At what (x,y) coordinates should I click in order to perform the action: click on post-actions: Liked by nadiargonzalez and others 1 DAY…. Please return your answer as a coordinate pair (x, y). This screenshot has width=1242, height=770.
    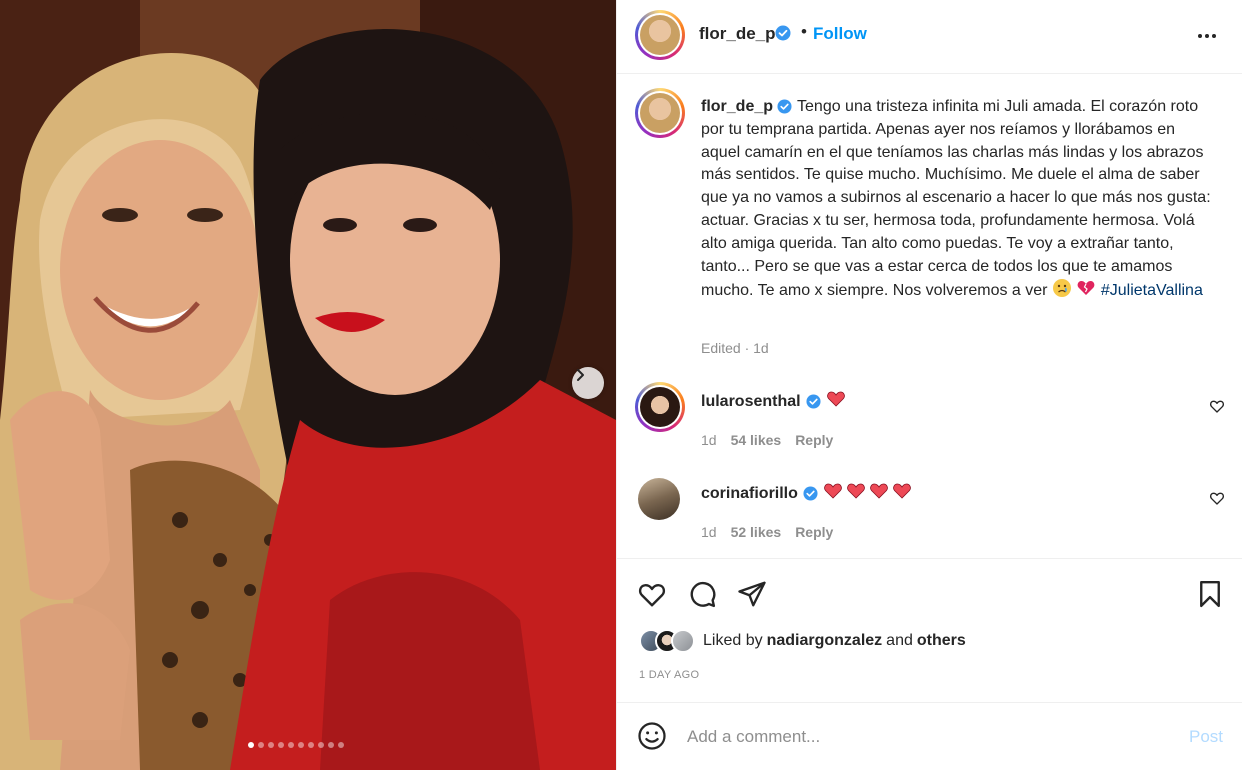
    Looking at the image, I should click on (929, 633).